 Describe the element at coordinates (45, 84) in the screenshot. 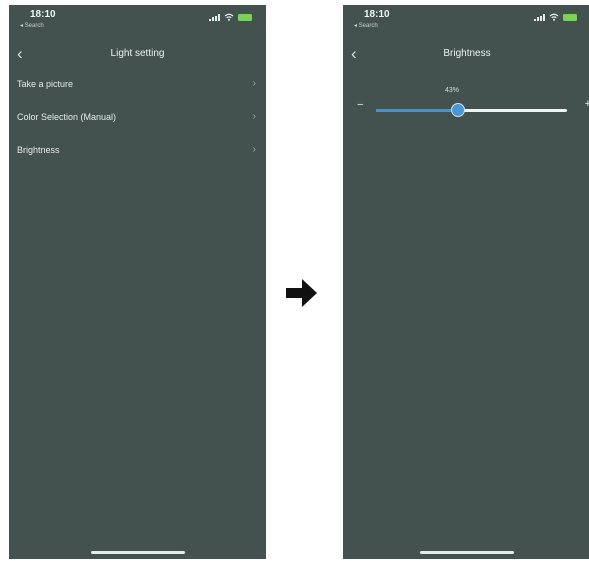

I see `menu-item-label: Take a picture` at that location.